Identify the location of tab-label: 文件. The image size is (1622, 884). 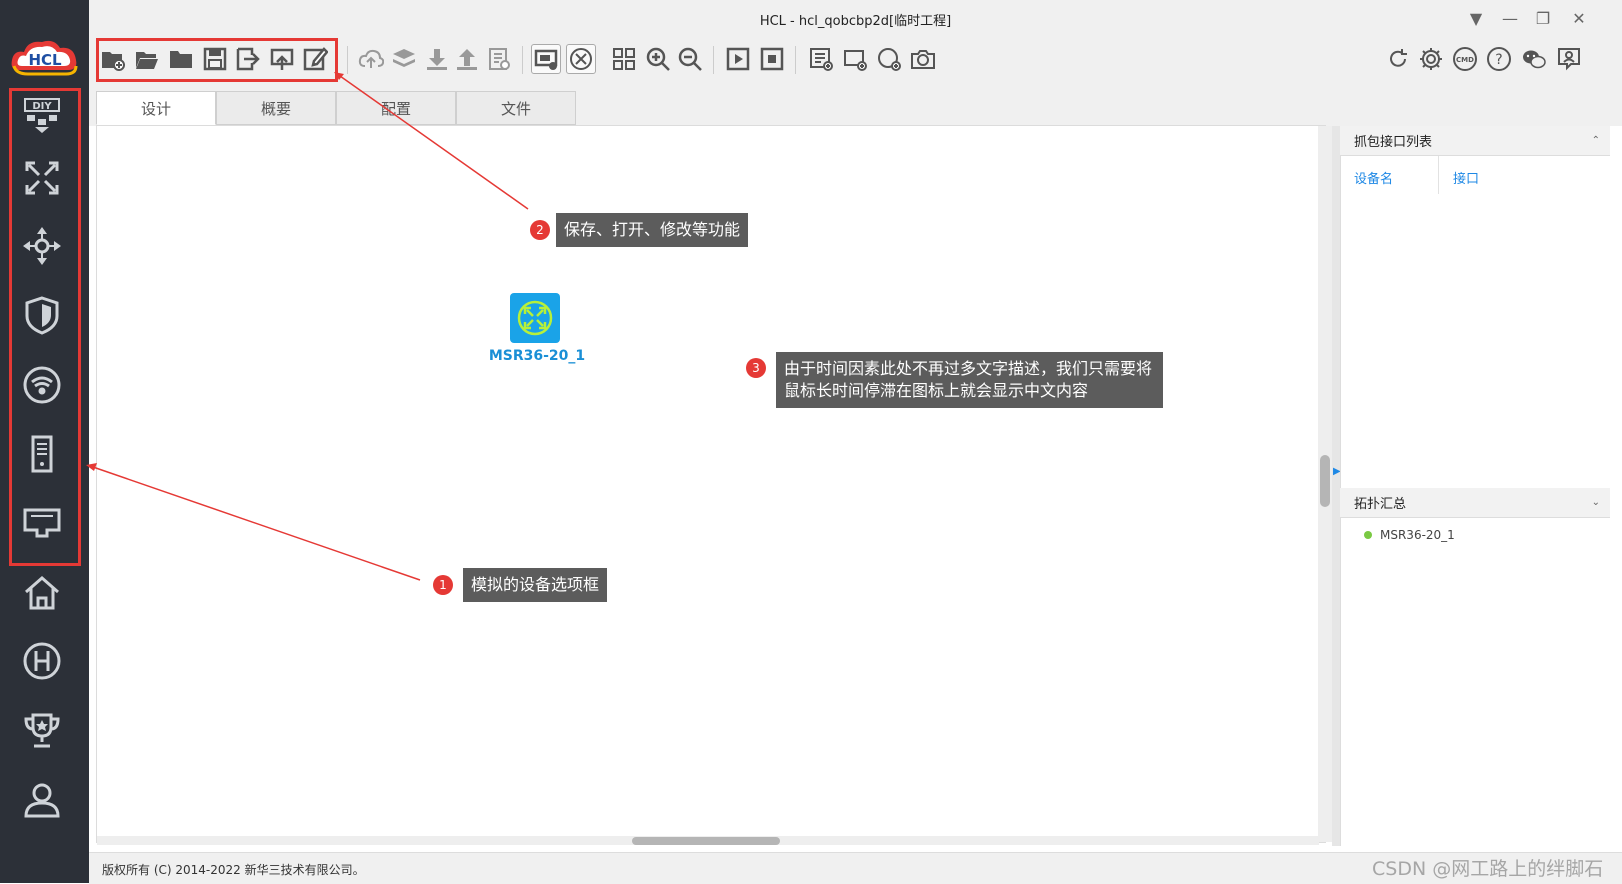
(515, 108).